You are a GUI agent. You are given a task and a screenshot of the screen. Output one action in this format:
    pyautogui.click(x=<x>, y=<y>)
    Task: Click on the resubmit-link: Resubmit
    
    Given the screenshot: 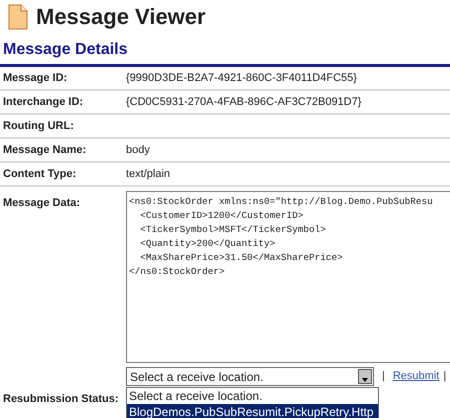 What is the action you would take?
    pyautogui.click(x=416, y=376)
    